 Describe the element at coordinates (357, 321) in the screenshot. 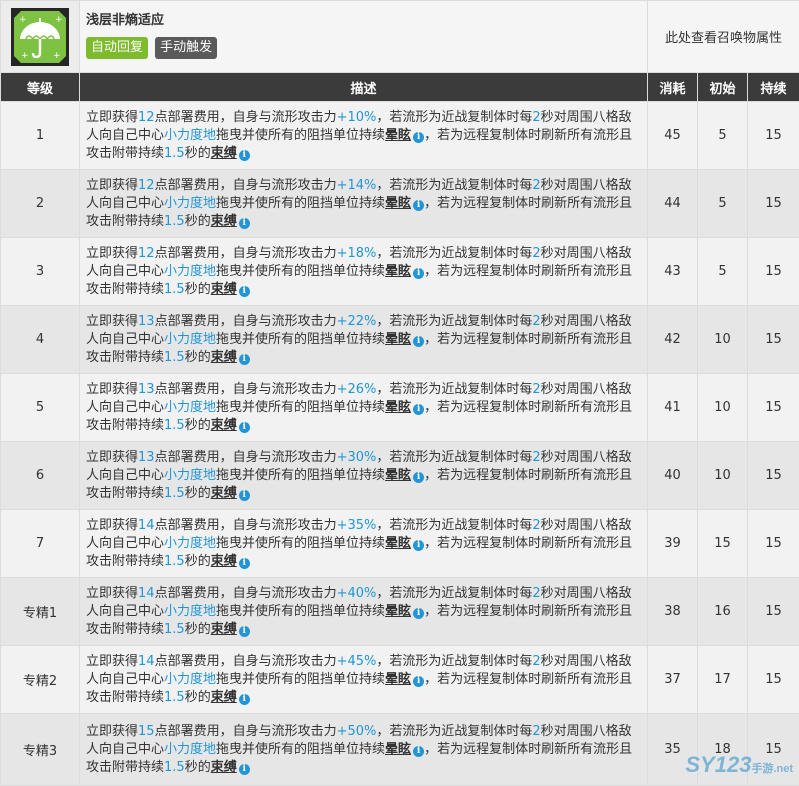

I see `atk-value: +22%` at that location.